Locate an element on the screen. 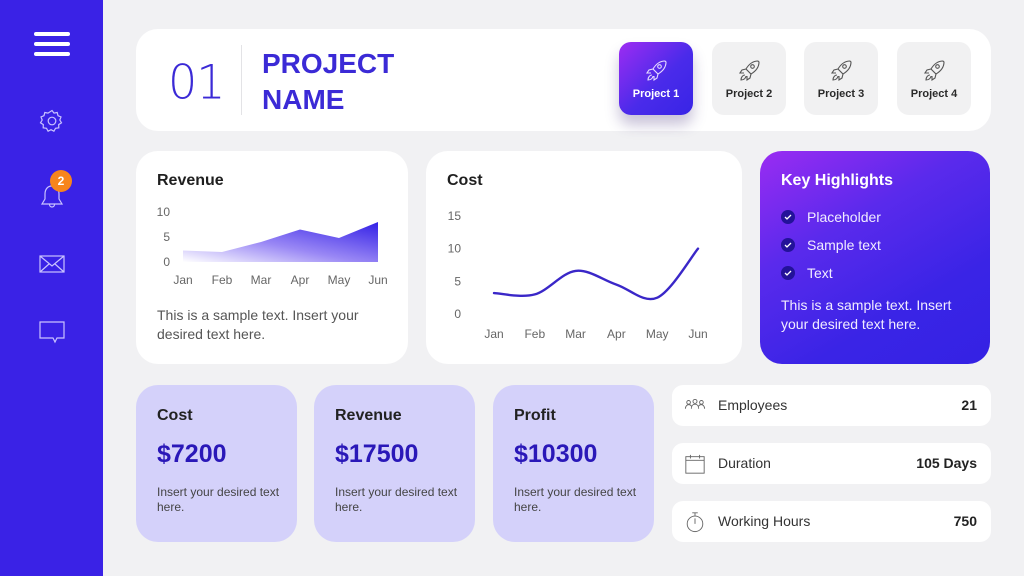 Image resolution: width=1024 pixels, height=576 pixels. info-row-duration: Duration 105 Days is located at coordinates (831, 463).